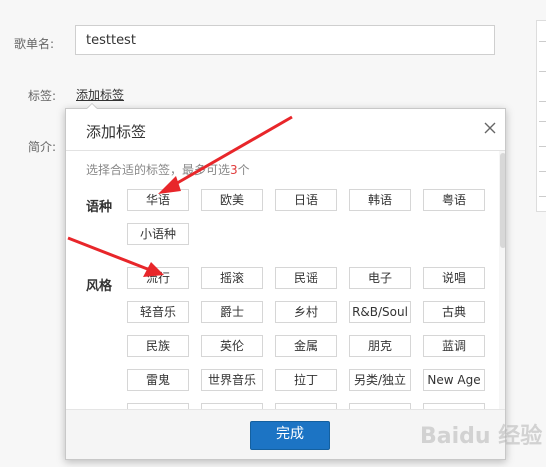 This screenshot has height=467, width=546. I want to click on tag-button: 民谣, so click(306, 278).